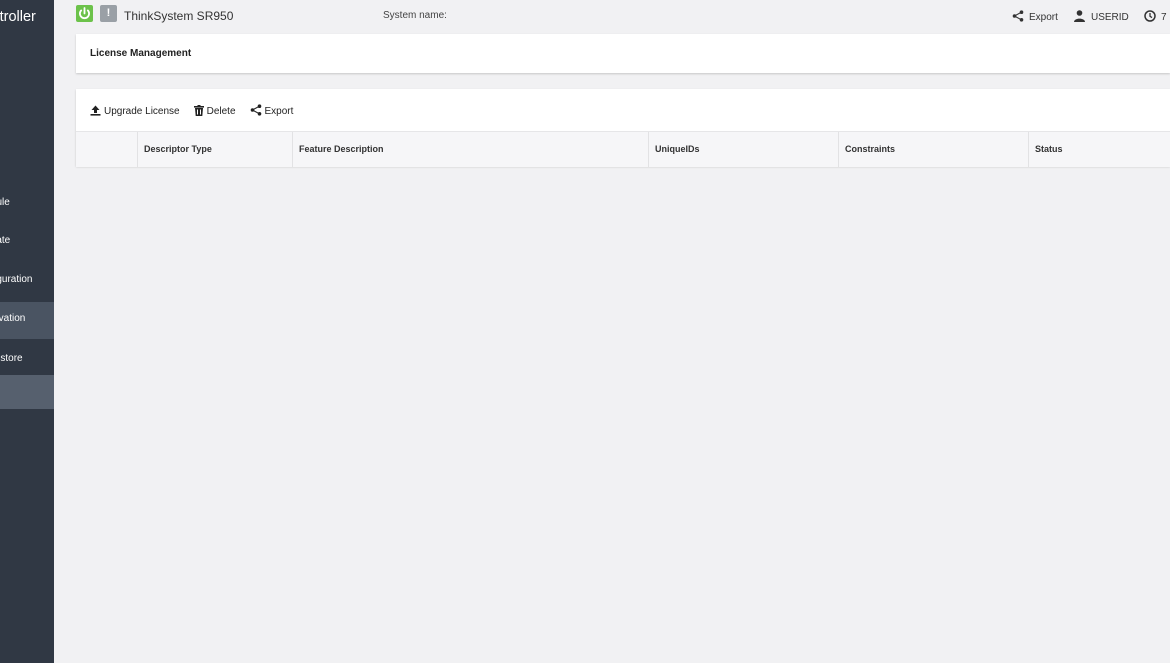 This screenshot has height=663, width=1170. What do you see at coordinates (1150, 17) in the screenshot?
I see `clock-icon` at bounding box center [1150, 17].